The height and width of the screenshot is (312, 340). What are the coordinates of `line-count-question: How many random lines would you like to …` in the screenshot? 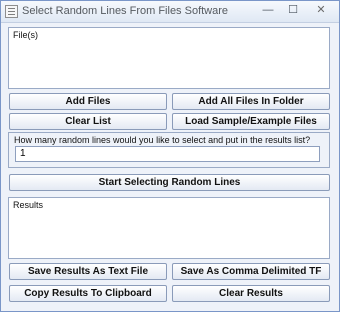 It's located at (162, 140).